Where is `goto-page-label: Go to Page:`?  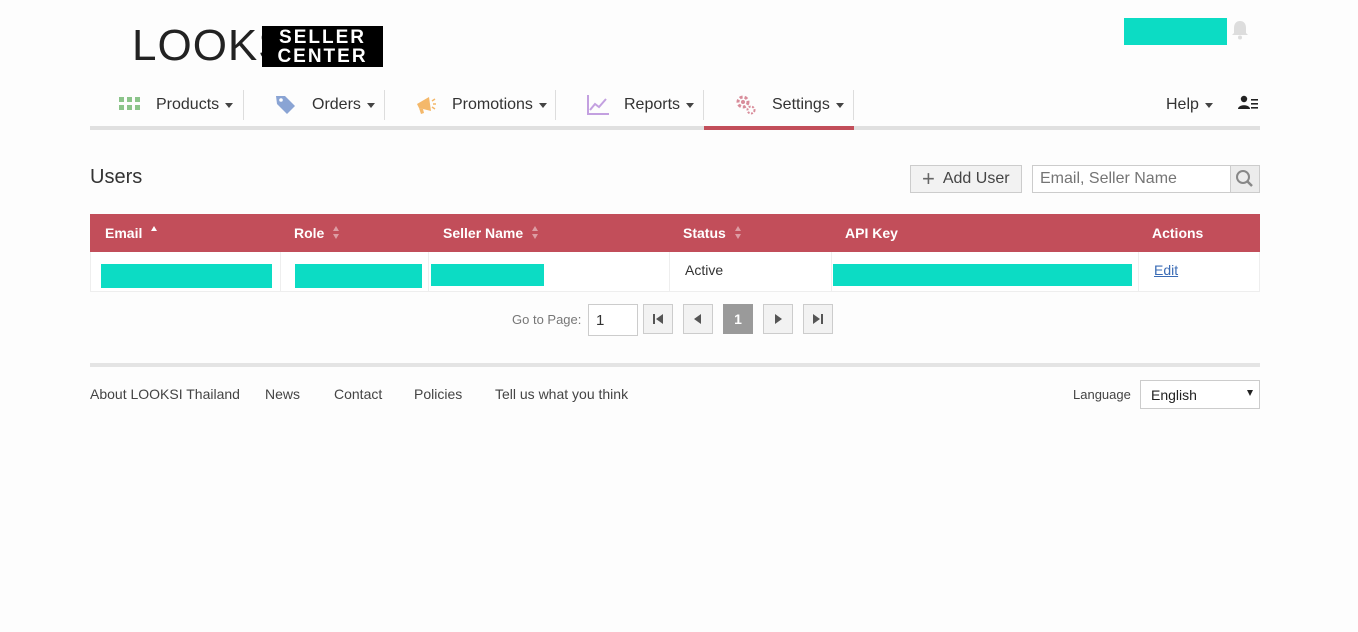 goto-page-label: Go to Page: is located at coordinates (547, 319).